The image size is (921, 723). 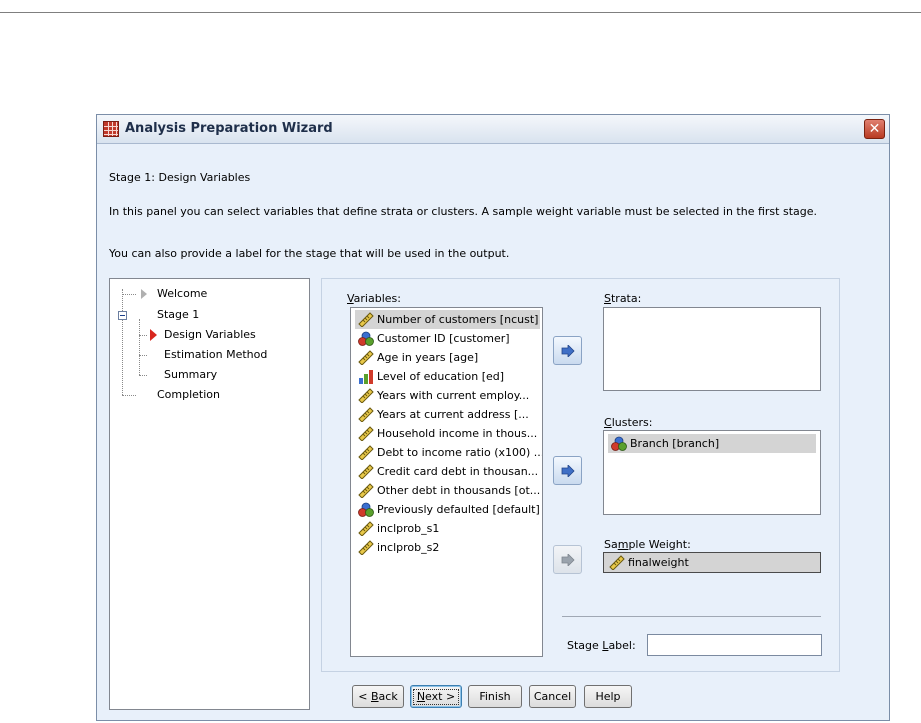 I want to click on stage-label-caption: Stage Label:, so click(x=601, y=645).